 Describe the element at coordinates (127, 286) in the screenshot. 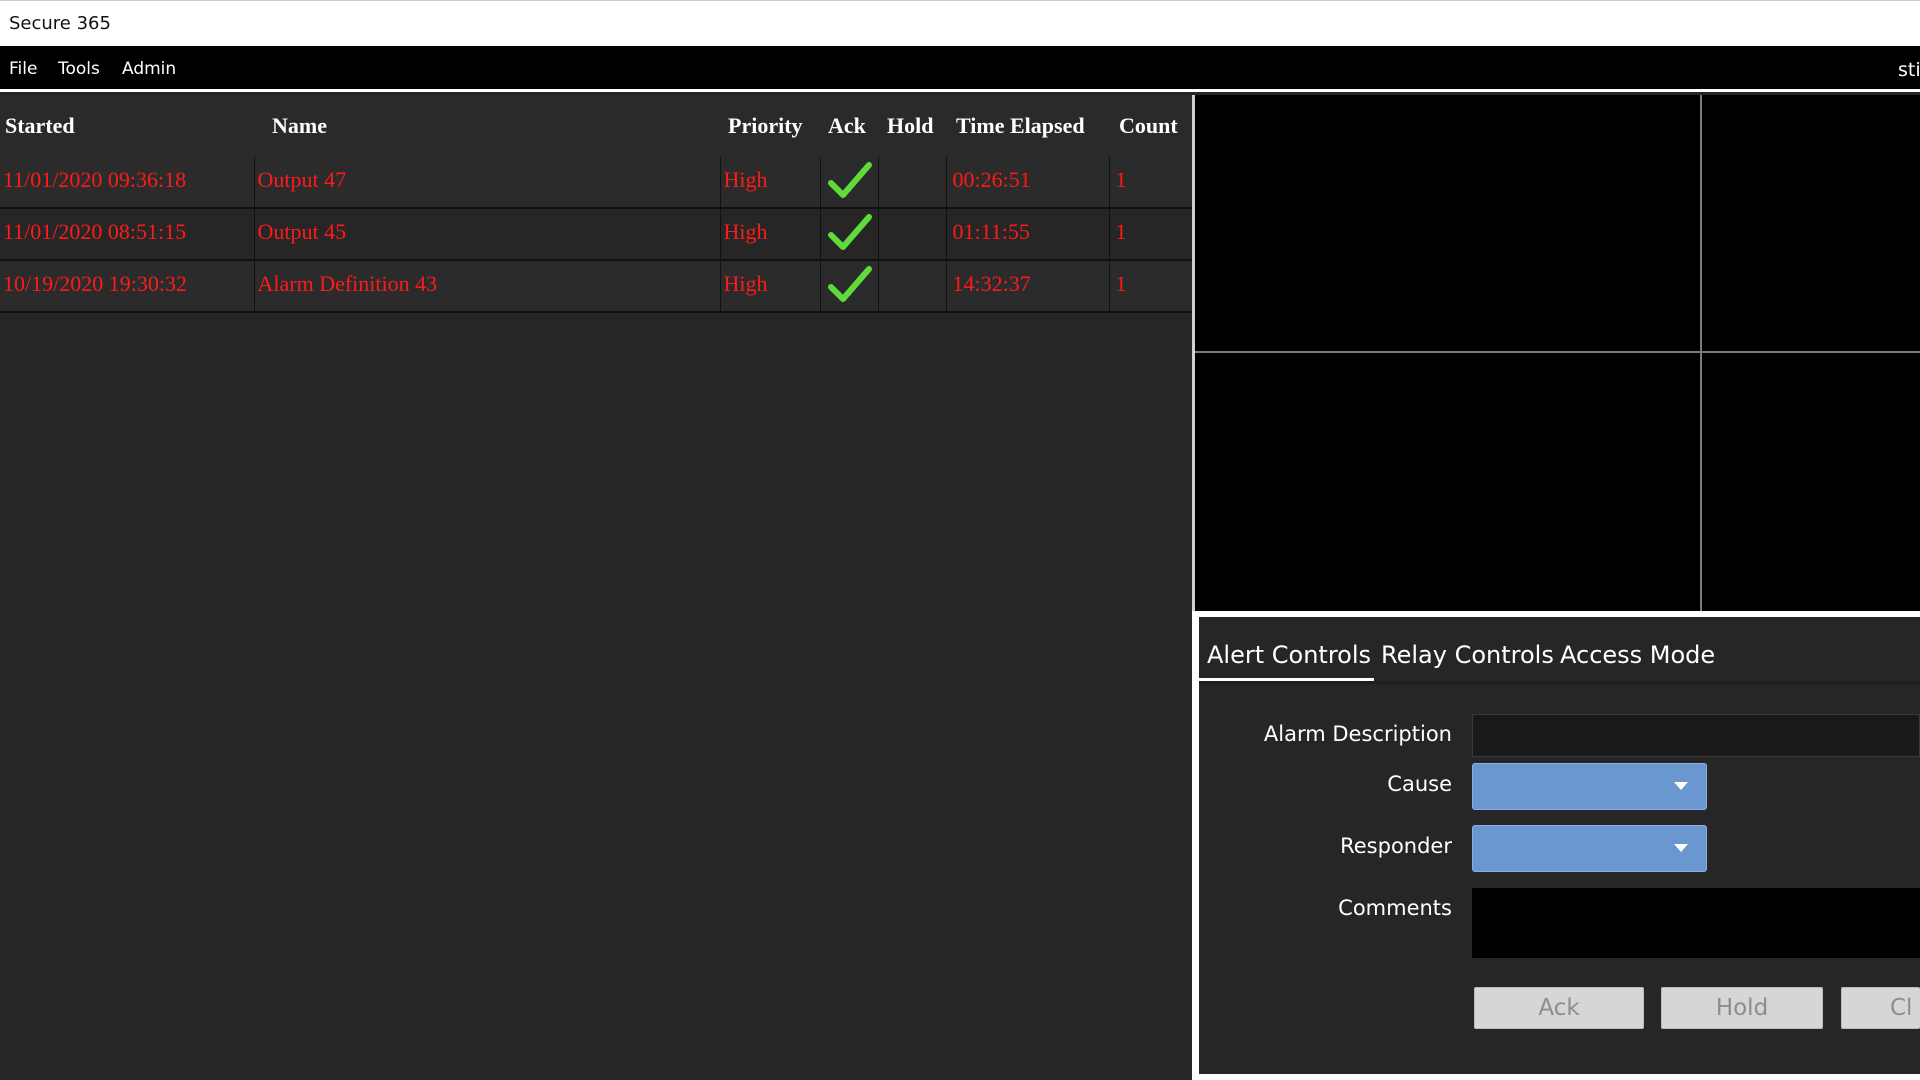

I see `cell-started: 10/19/2020 19:30:32` at that location.